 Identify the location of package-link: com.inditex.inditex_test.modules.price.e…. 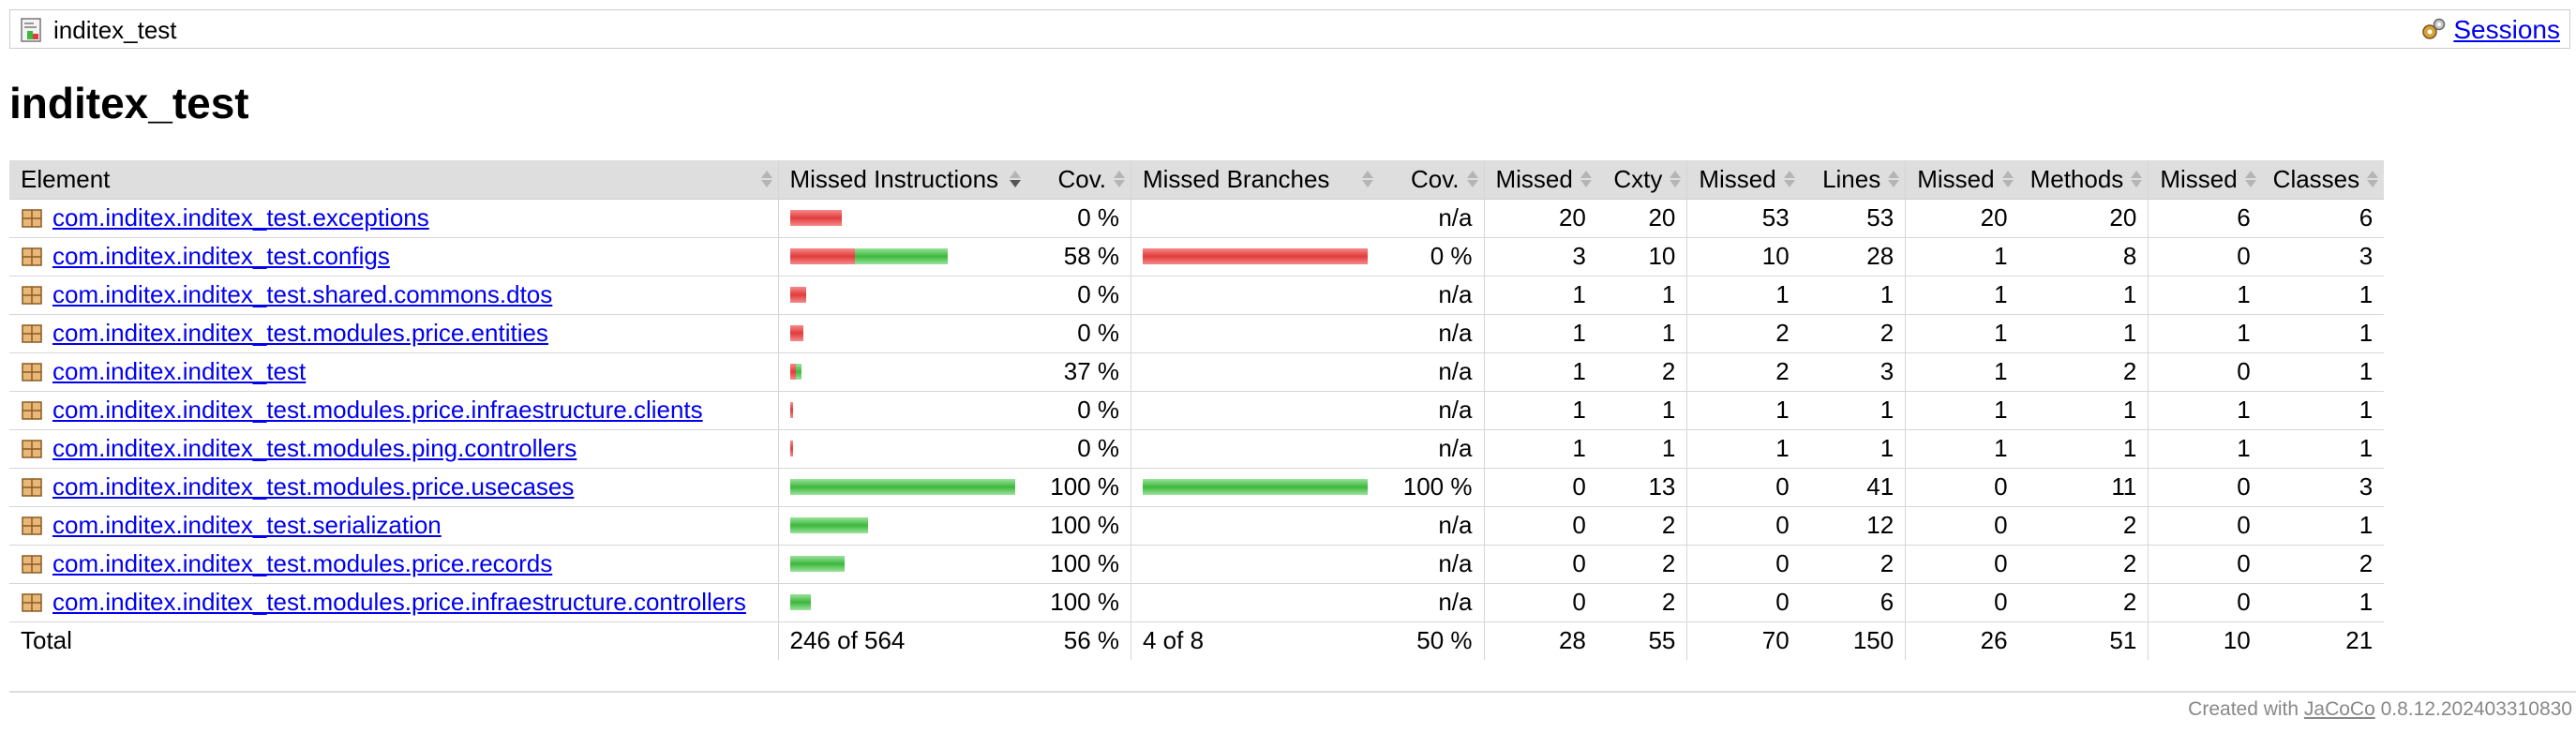
(300, 333).